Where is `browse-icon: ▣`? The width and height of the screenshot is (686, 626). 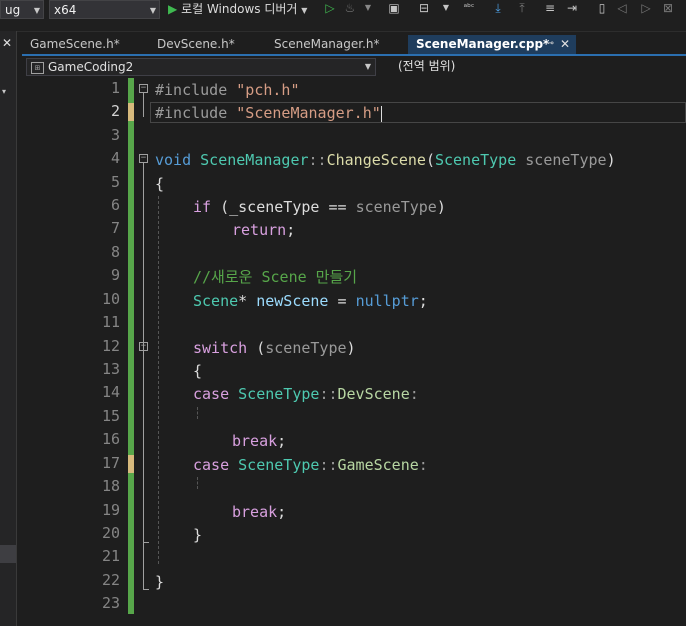 browse-icon: ▣ is located at coordinates (394, 8).